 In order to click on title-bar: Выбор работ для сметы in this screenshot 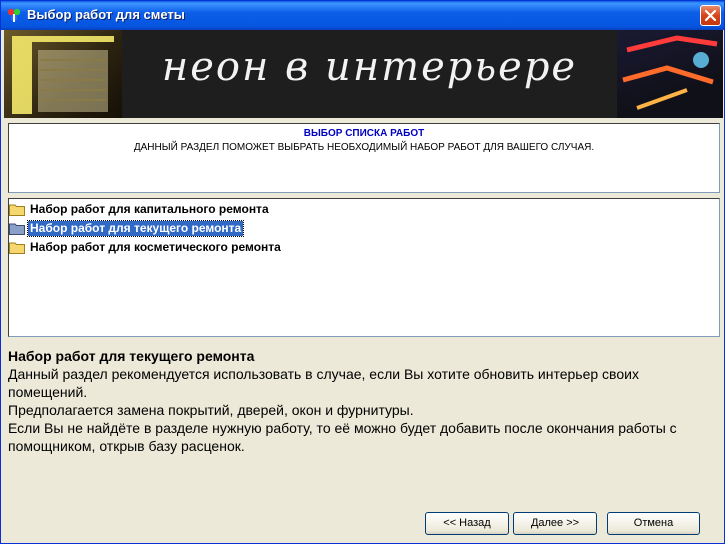, I will do `click(362, 15)`.